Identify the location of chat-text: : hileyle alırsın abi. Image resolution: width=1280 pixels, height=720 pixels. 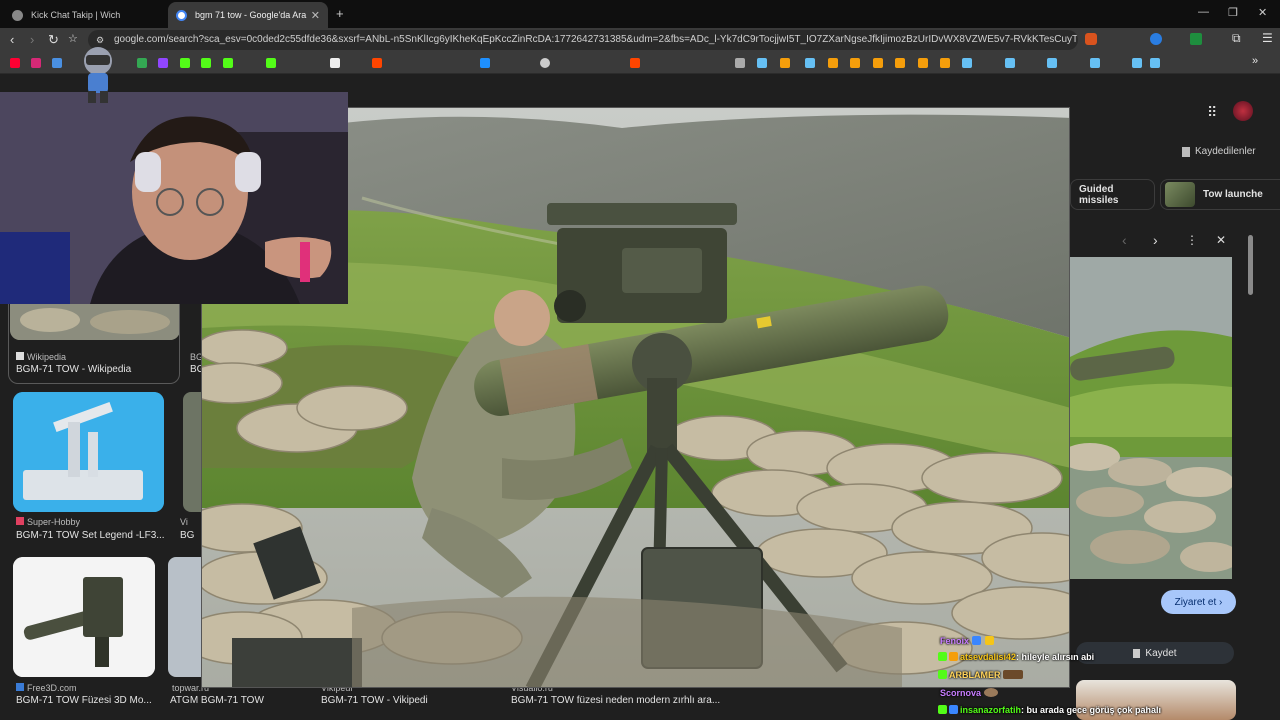
(1055, 657).